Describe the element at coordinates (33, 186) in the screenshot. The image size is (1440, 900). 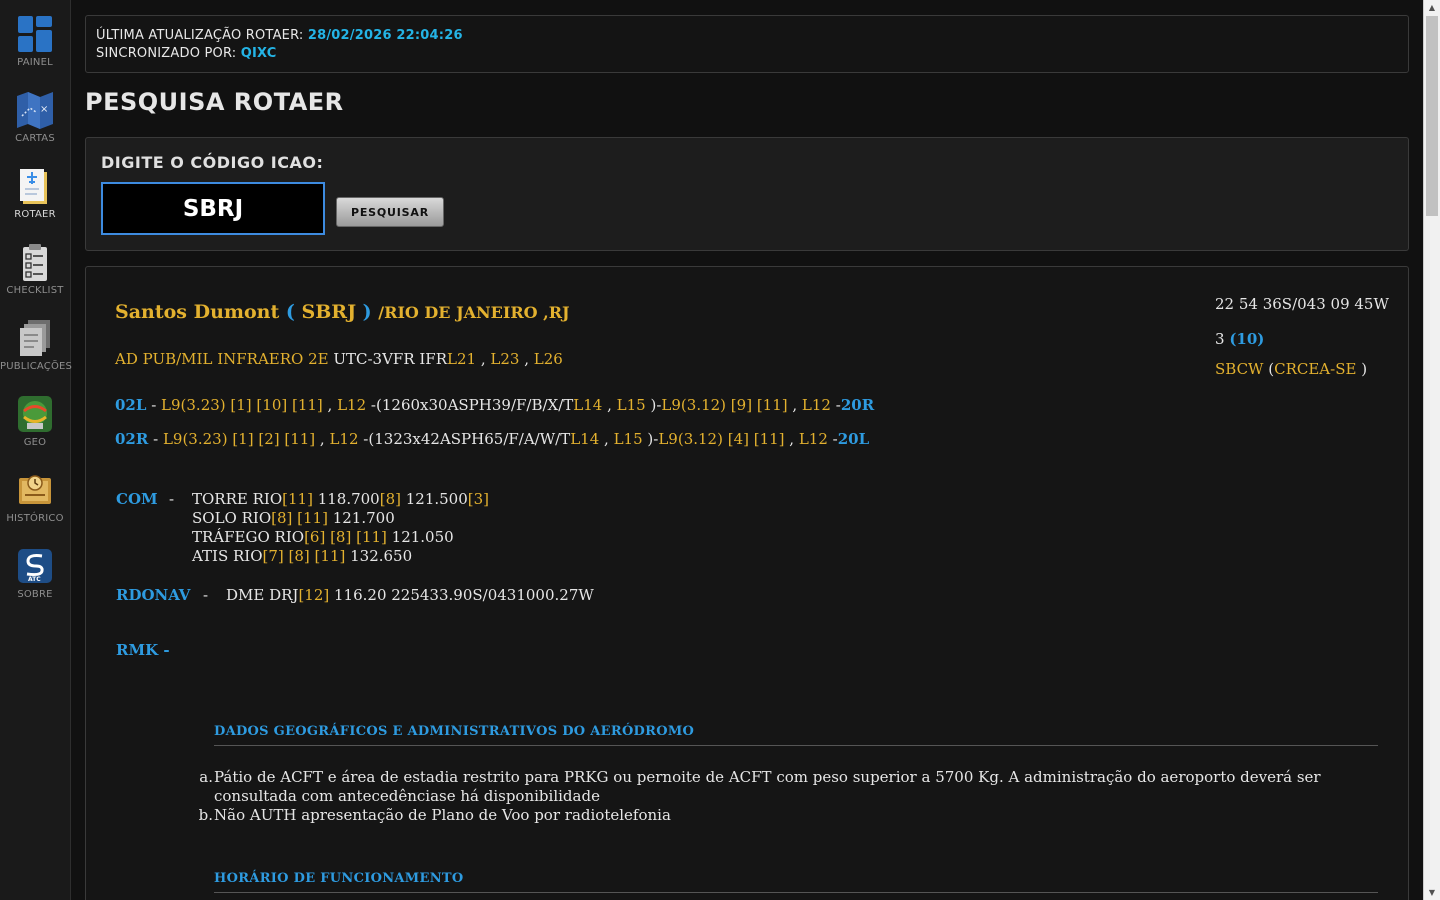
I see `document-airplane-icon` at that location.